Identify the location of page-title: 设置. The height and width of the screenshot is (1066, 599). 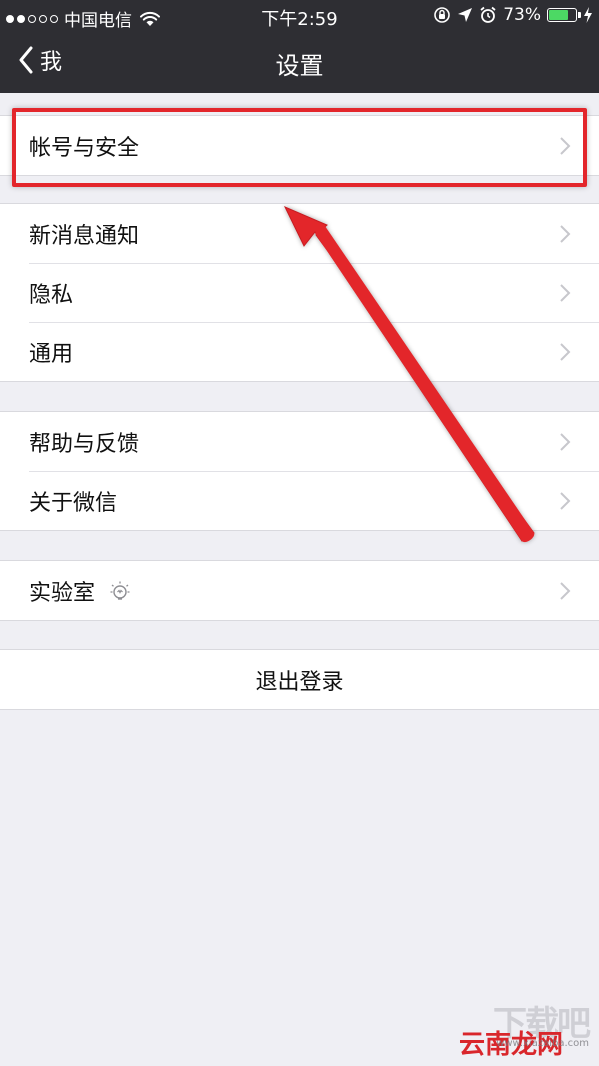
(299, 66).